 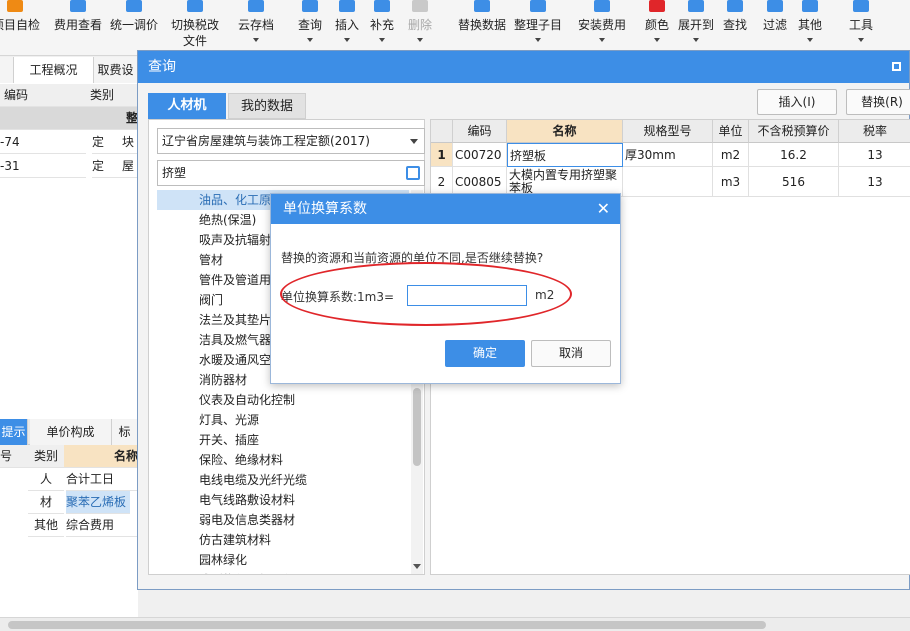 What do you see at coordinates (187, 106) in the screenshot?
I see `tab-labor-material-machine: 人材机` at bounding box center [187, 106].